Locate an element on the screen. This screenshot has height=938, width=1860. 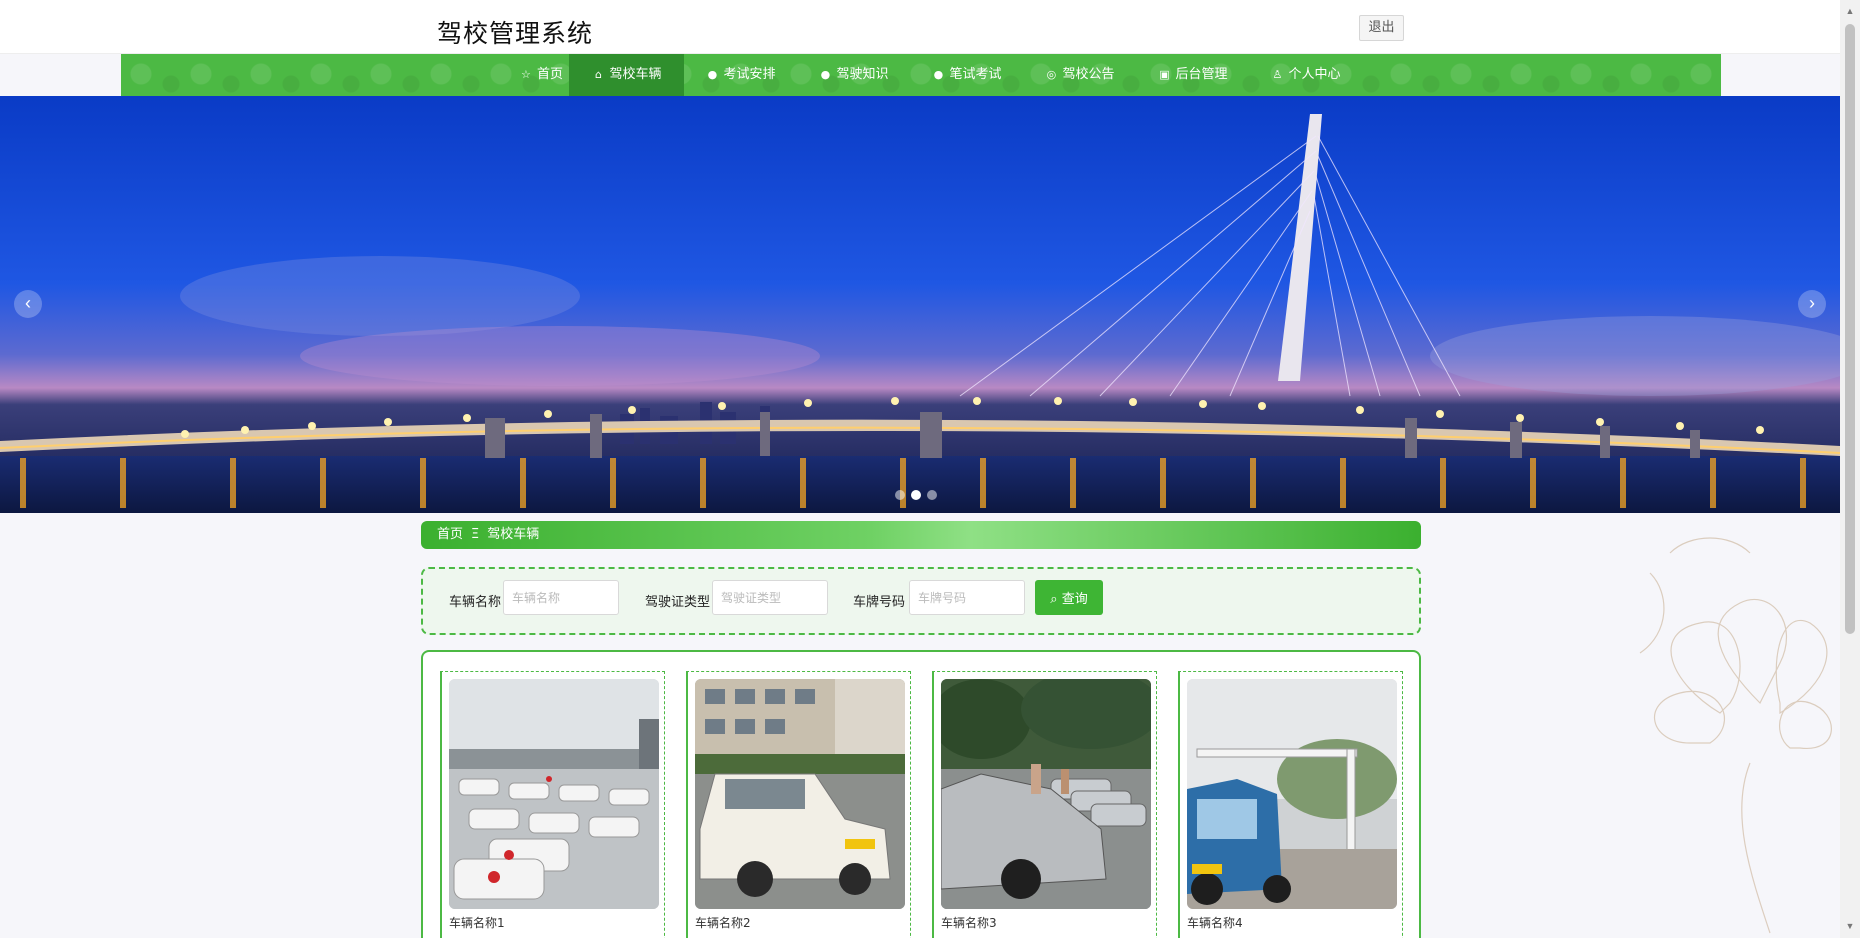
breadcrumb-separator: Ξ is located at coordinates (475, 534).